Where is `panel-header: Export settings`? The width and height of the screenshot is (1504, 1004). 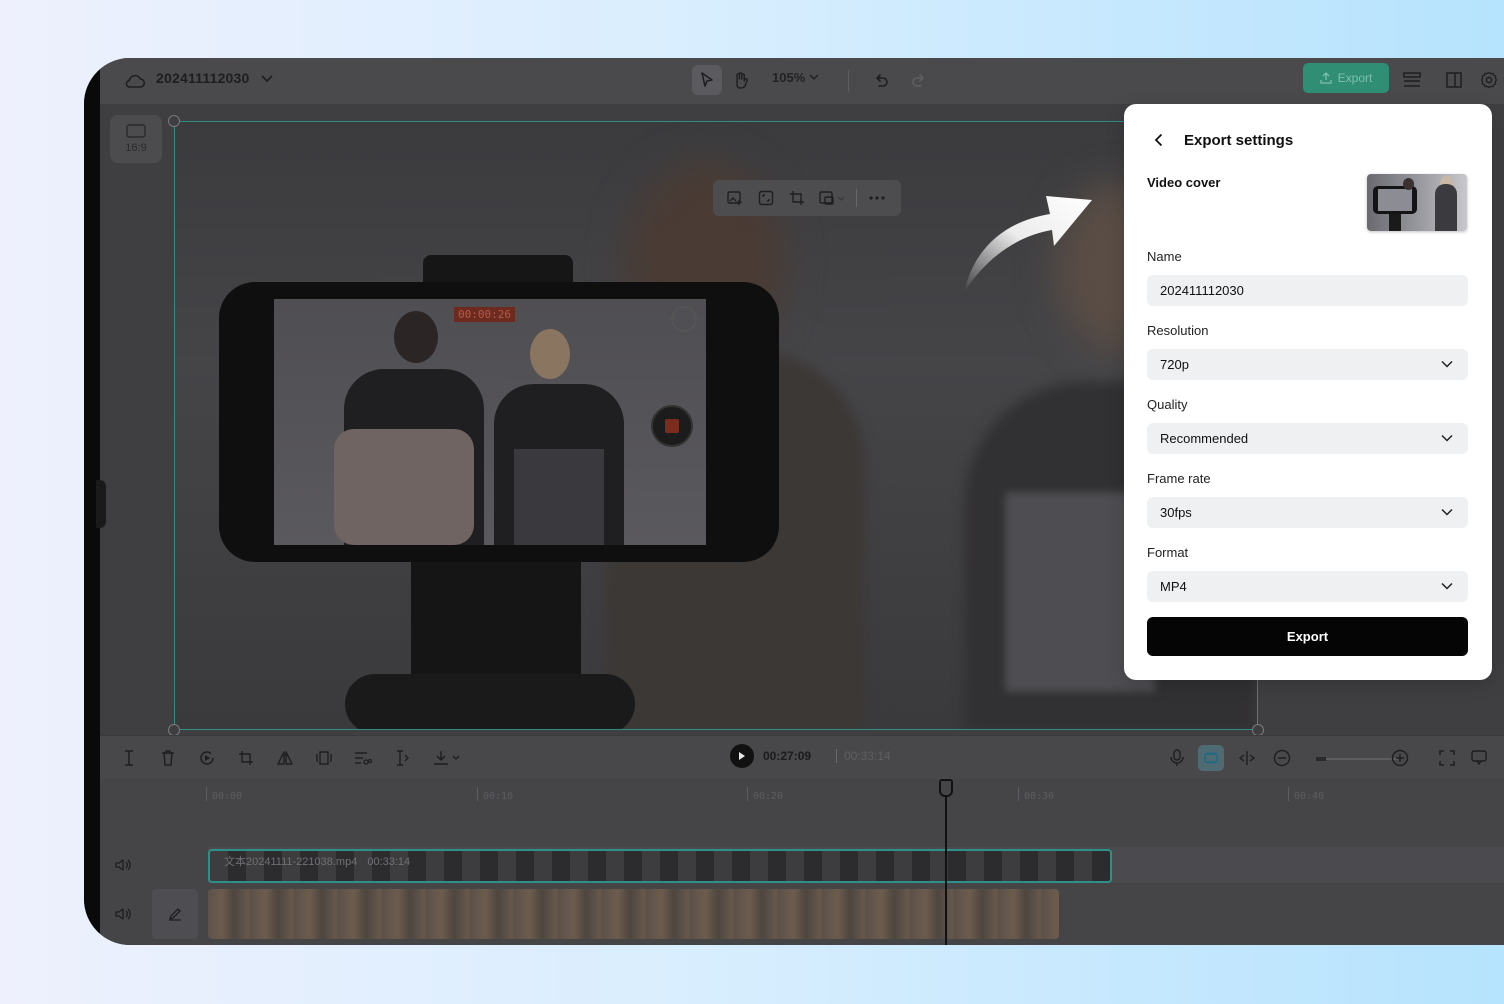
panel-header: Export settings is located at coordinates (1219, 140).